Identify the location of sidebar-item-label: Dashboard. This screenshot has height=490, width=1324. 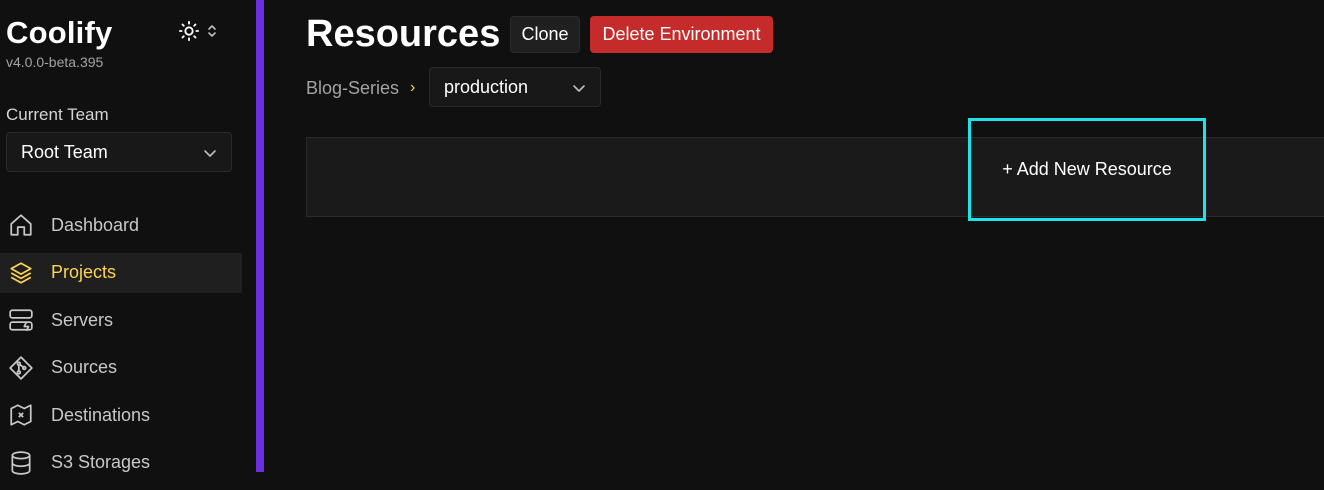
(95, 224).